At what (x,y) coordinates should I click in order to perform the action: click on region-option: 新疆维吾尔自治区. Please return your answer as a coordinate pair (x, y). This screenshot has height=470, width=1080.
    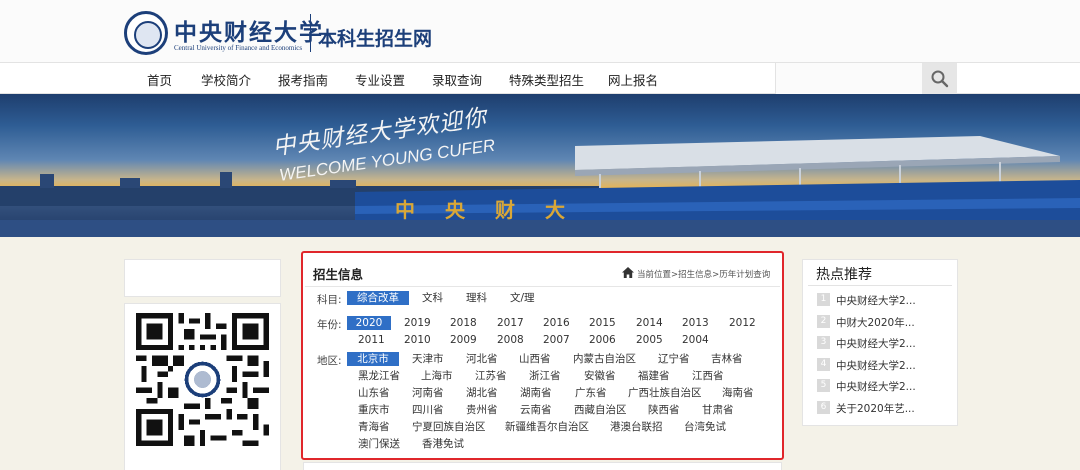
    Looking at the image, I should click on (547, 427).